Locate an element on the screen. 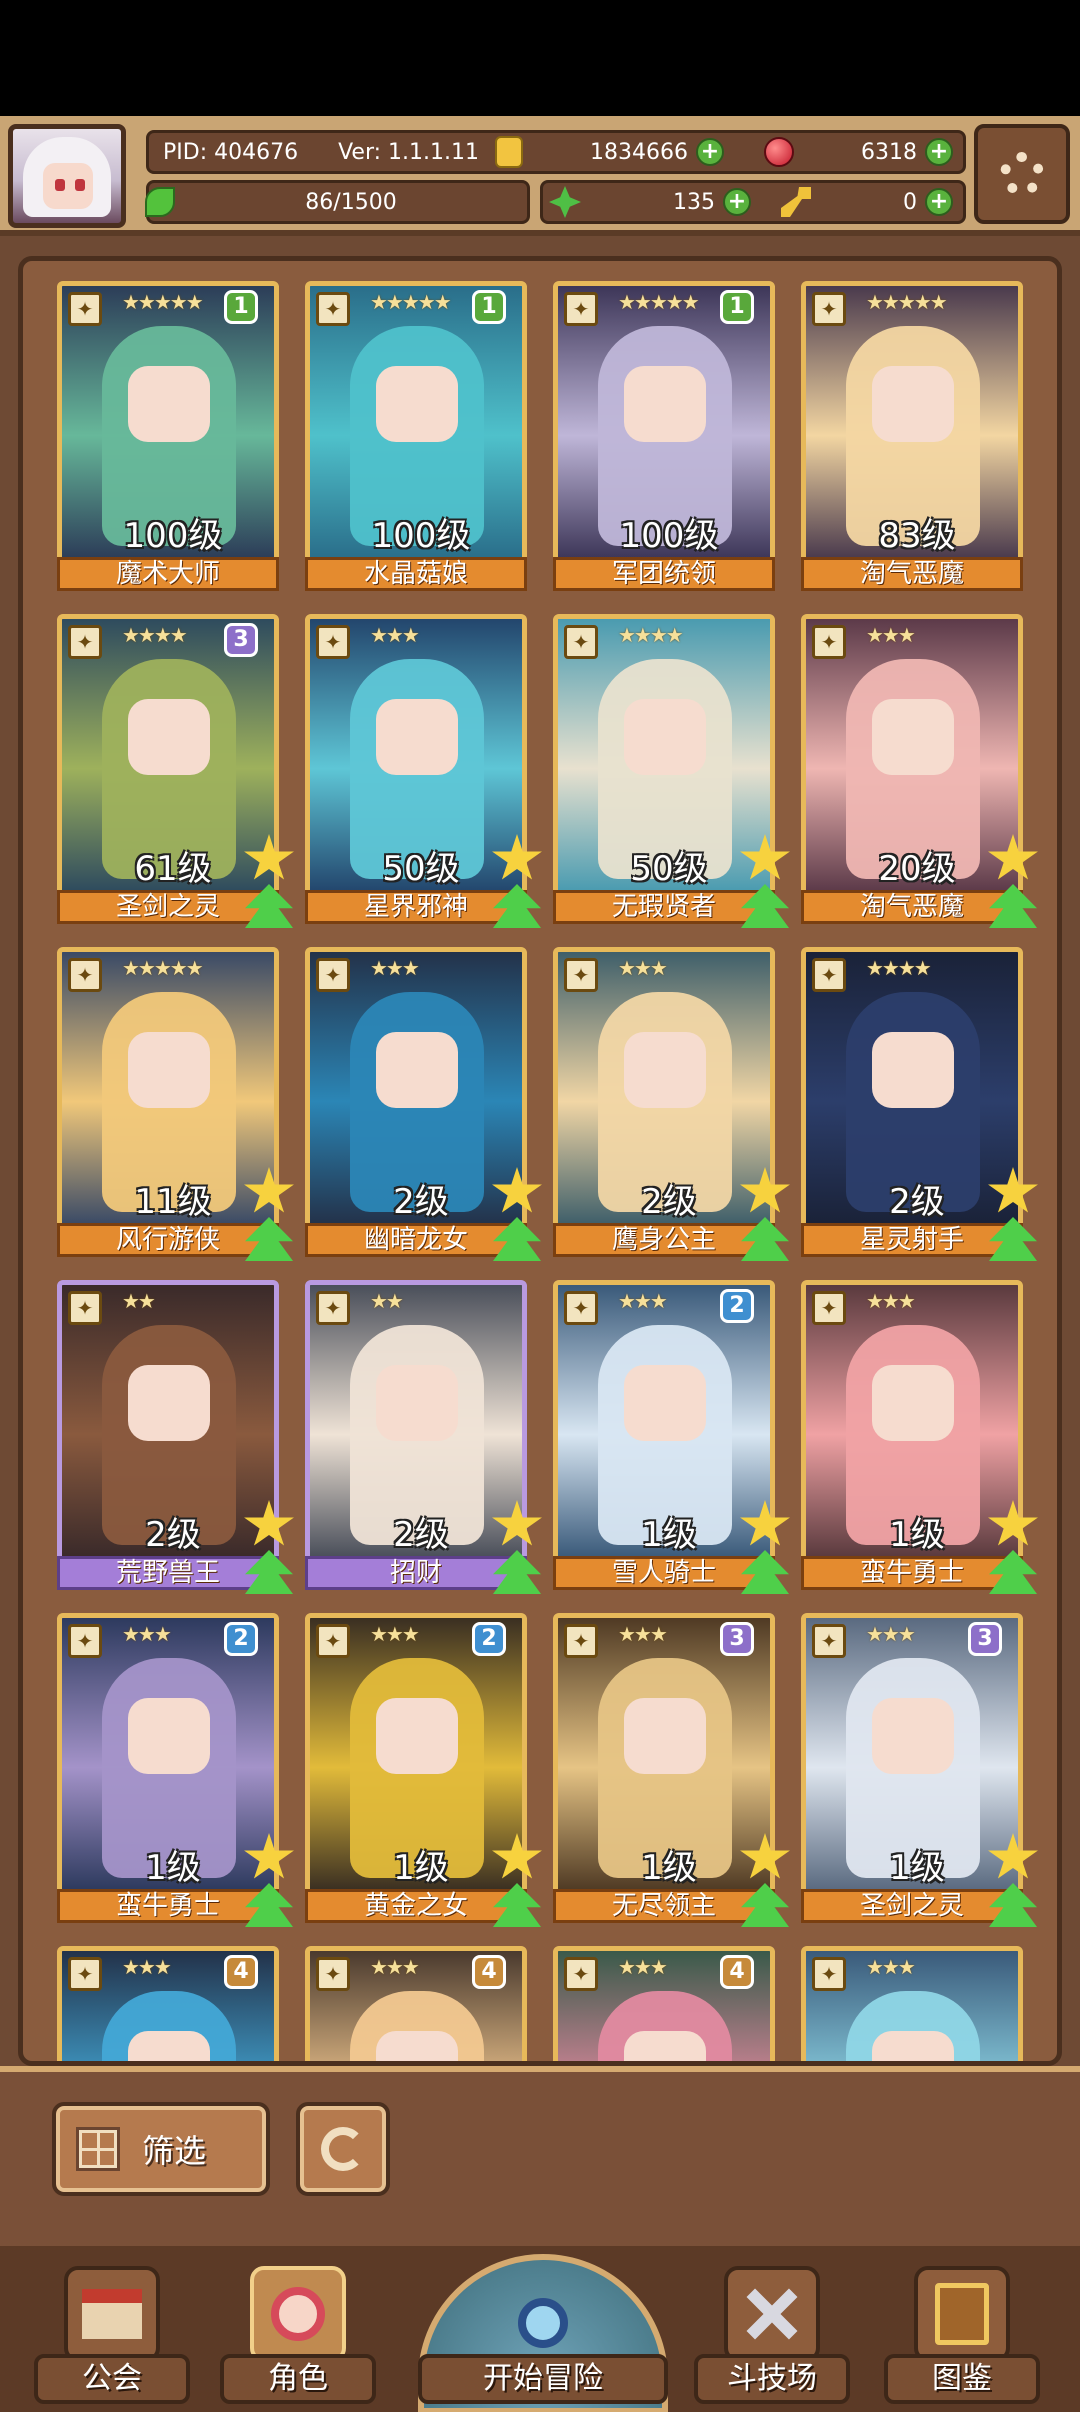  character-card: ✦ ★★ 2级 荒野兽王 is located at coordinates (175, 1437).